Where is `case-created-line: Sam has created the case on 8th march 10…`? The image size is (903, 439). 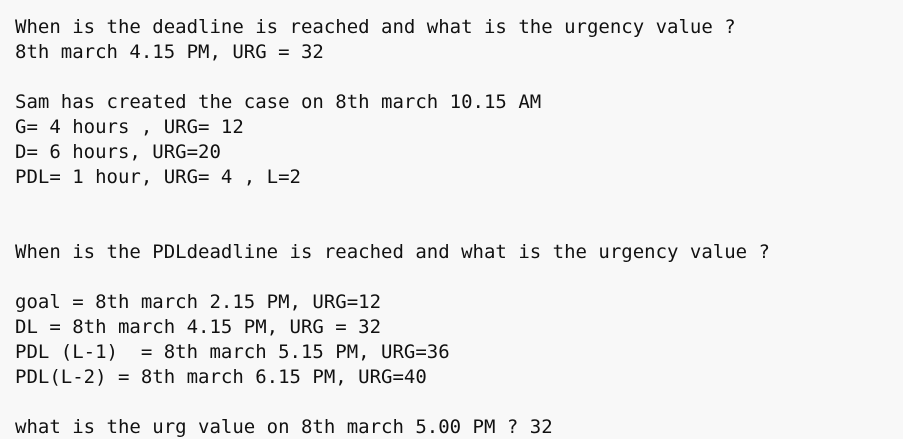 case-created-line: Sam has created the case on 8th march 10… is located at coordinates (278, 102).